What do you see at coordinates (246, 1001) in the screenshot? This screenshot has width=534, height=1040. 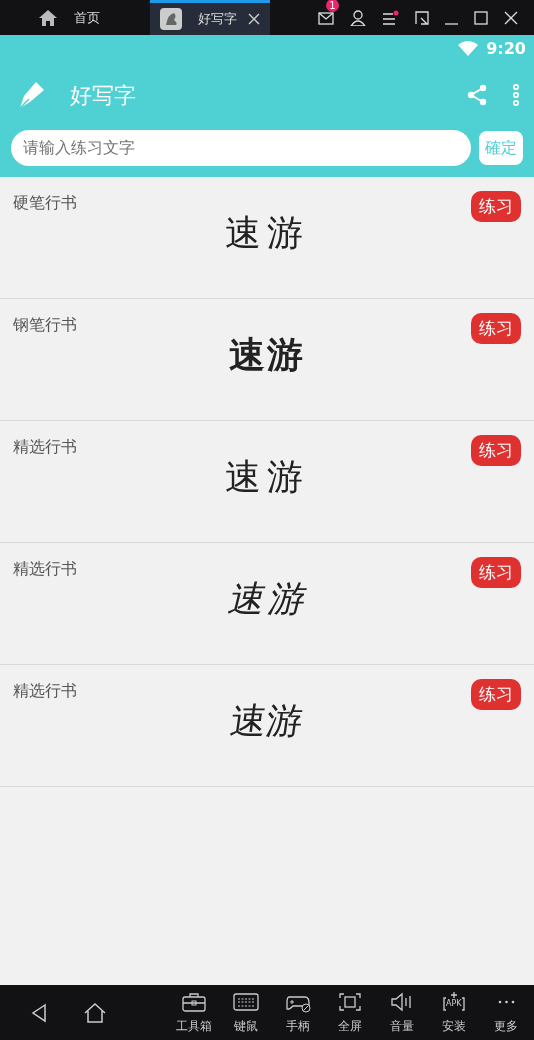 I see `keyboard-icon` at bounding box center [246, 1001].